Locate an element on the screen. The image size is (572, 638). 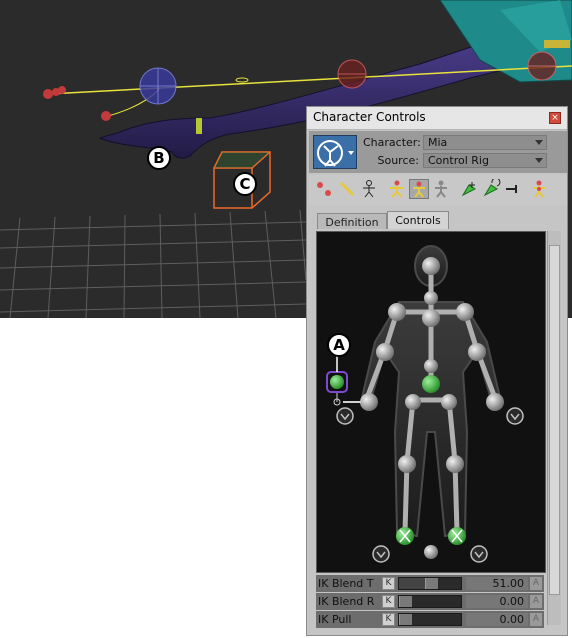
property-label: IK Pull is located at coordinates (335, 619).